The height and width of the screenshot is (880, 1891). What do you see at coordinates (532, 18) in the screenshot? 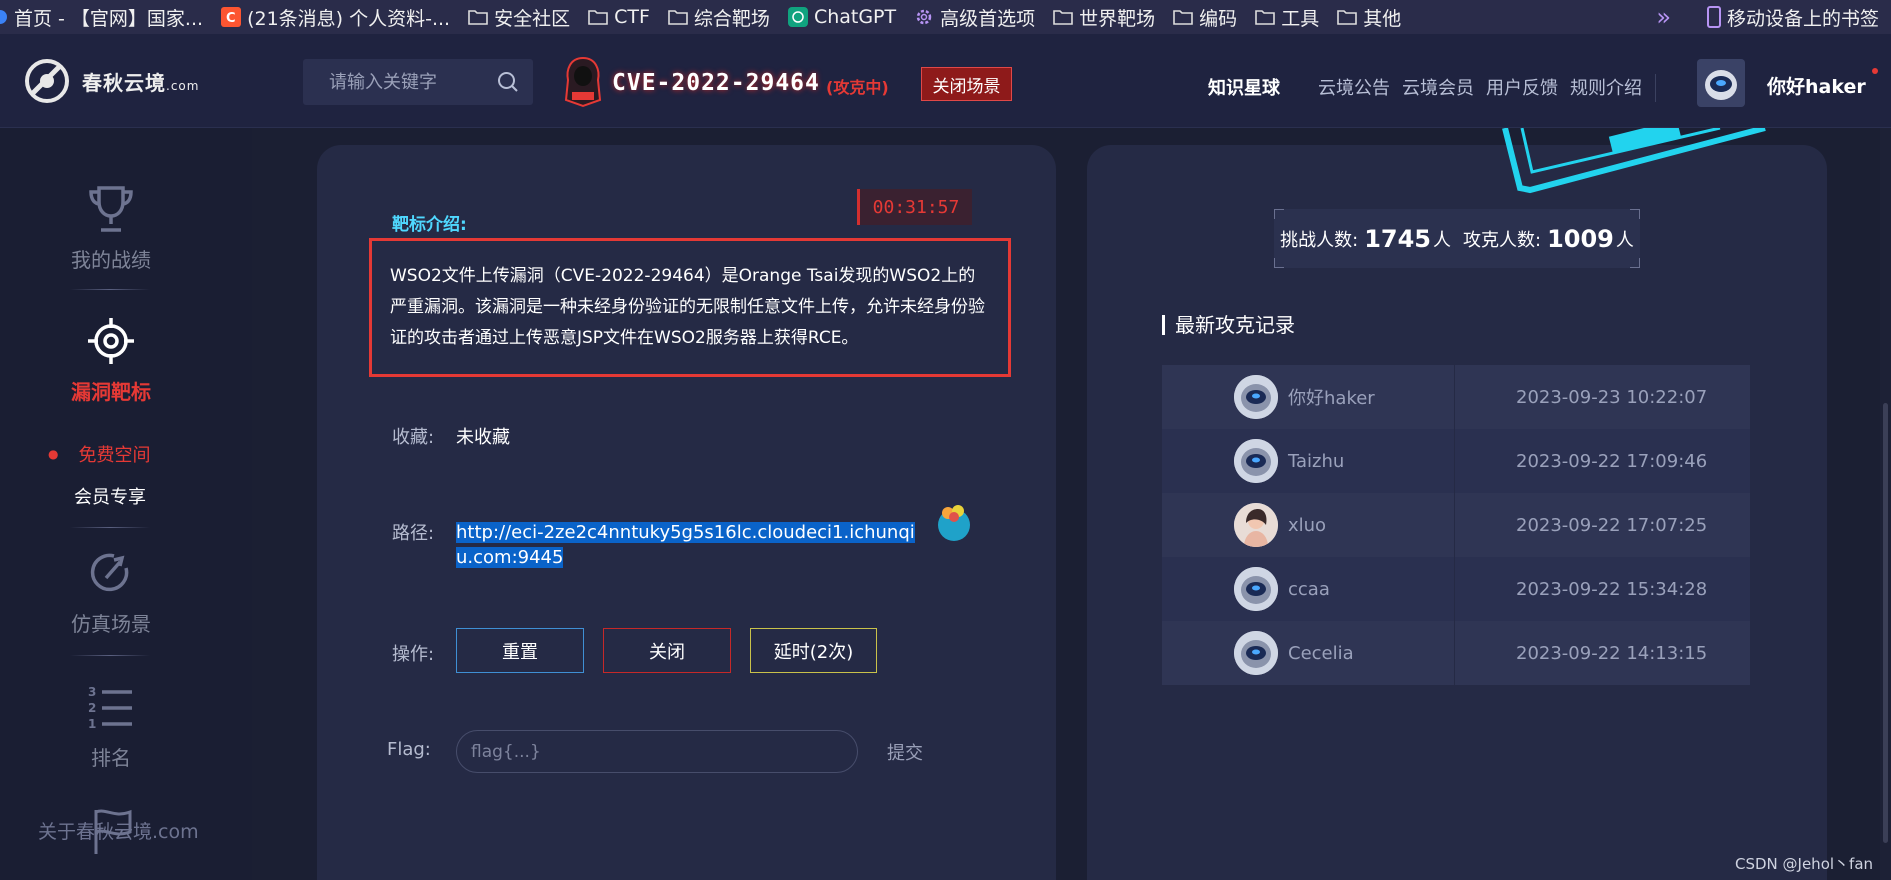
I see `bookmark-label: 安全社区` at bounding box center [532, 18].